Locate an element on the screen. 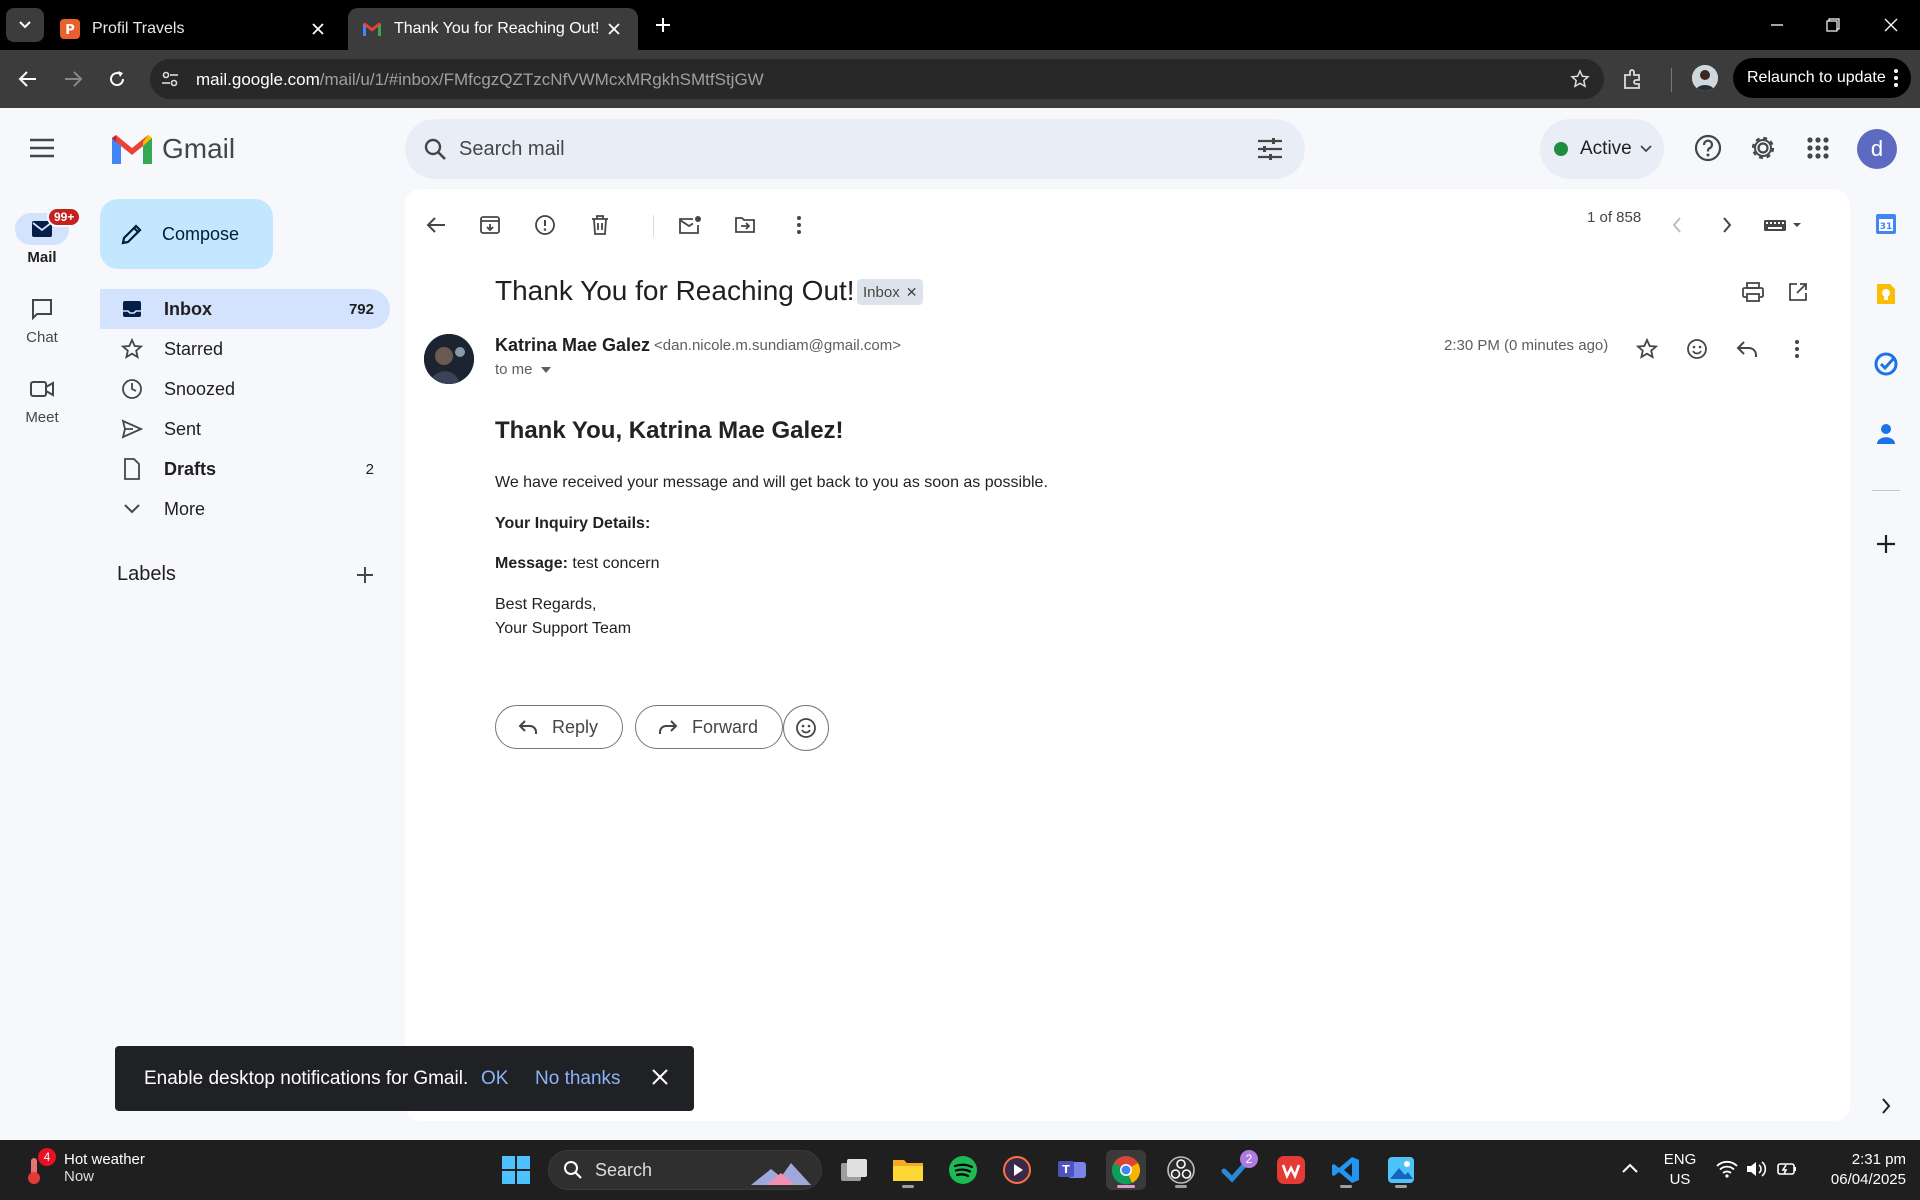 The height and width of the screenshot is (1200, 1920). search-icon is located at coordinates (435, 149).